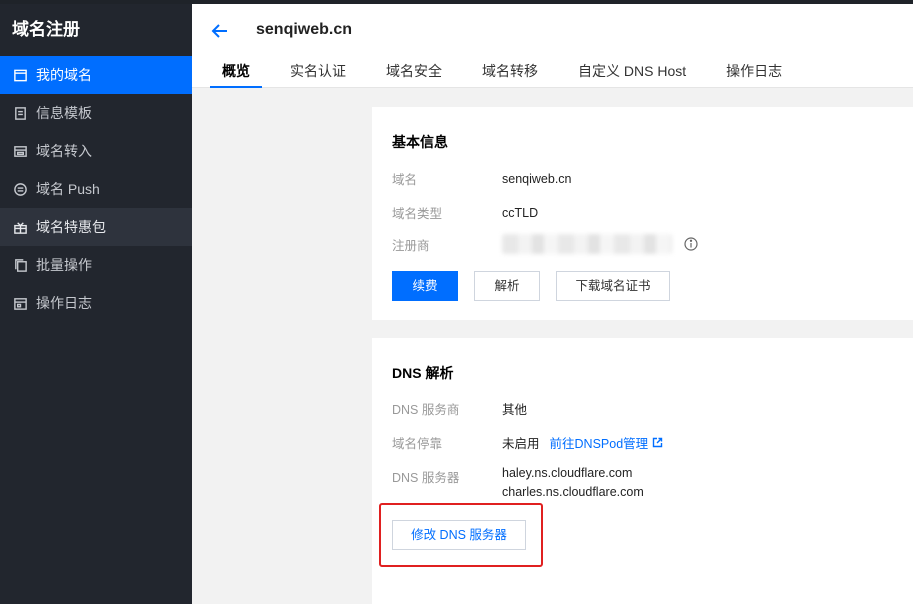 The width and height of the screenshot is (913, 604). I want to click on basic-info-title: 基本信息, so click(420, 142).